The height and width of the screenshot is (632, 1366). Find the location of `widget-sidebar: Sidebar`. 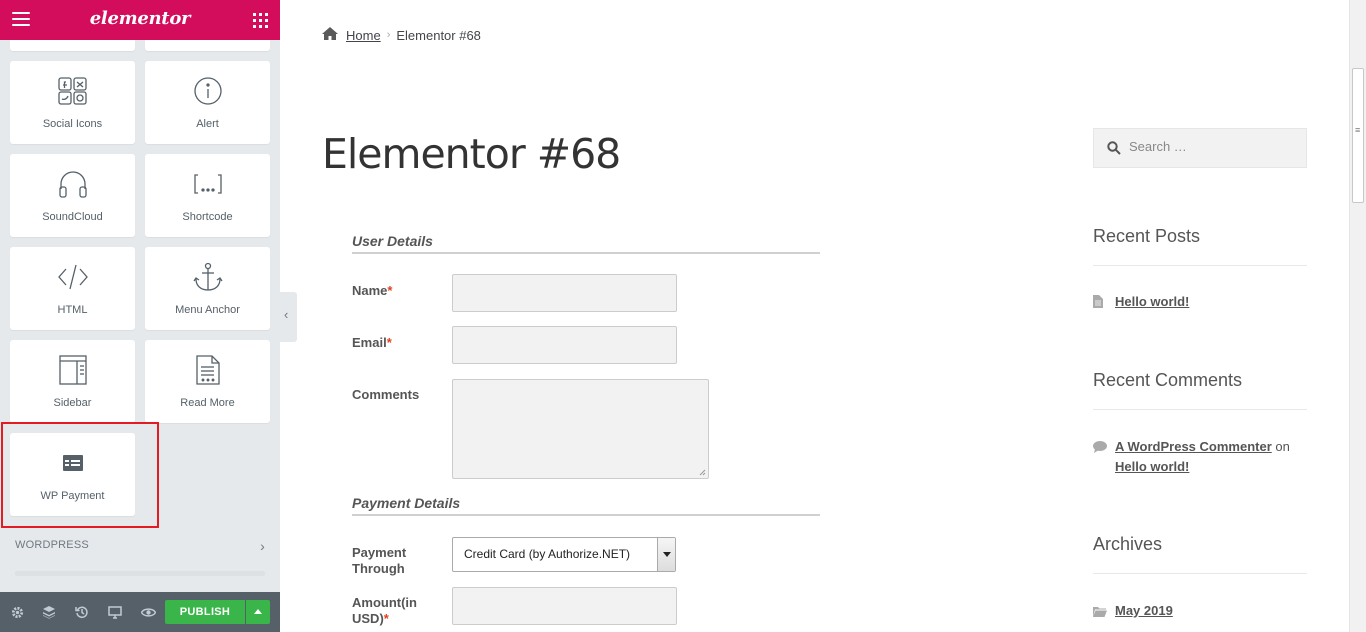

widget-sidebar: Sidebar is located at coordinates (72, 381).